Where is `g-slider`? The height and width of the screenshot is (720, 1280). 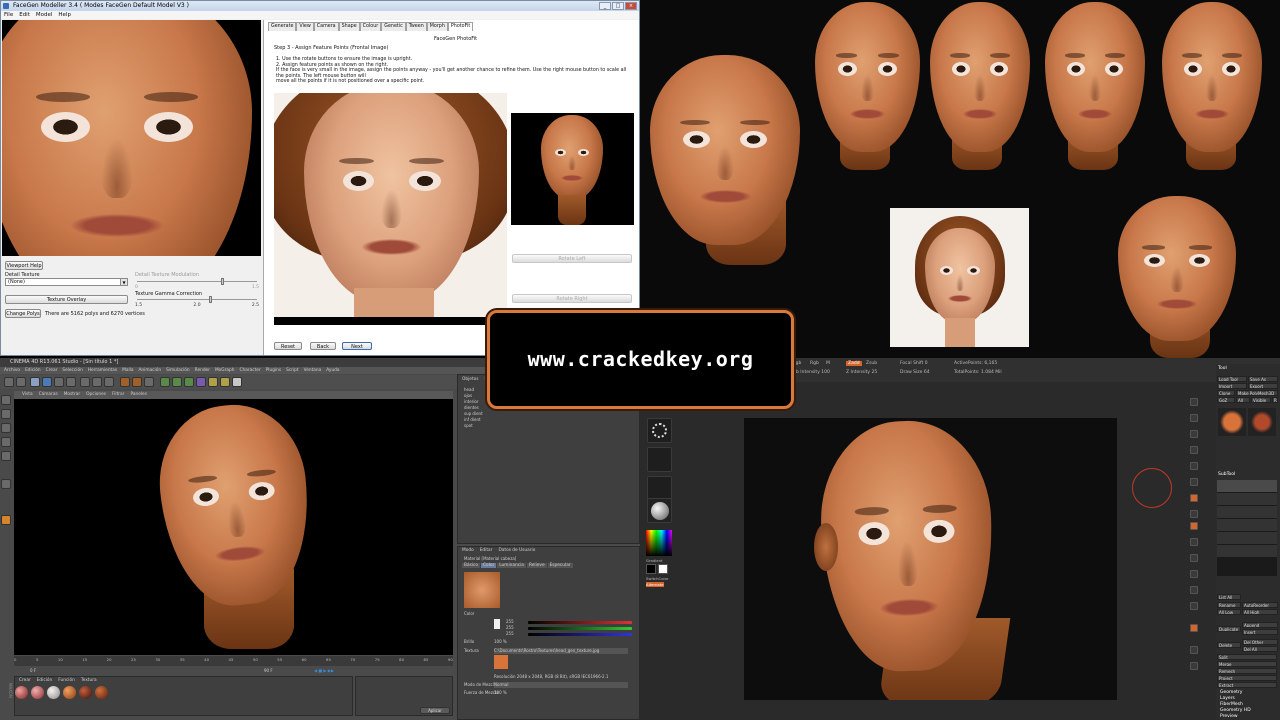
g-slider is located at coordinates (580, 628).